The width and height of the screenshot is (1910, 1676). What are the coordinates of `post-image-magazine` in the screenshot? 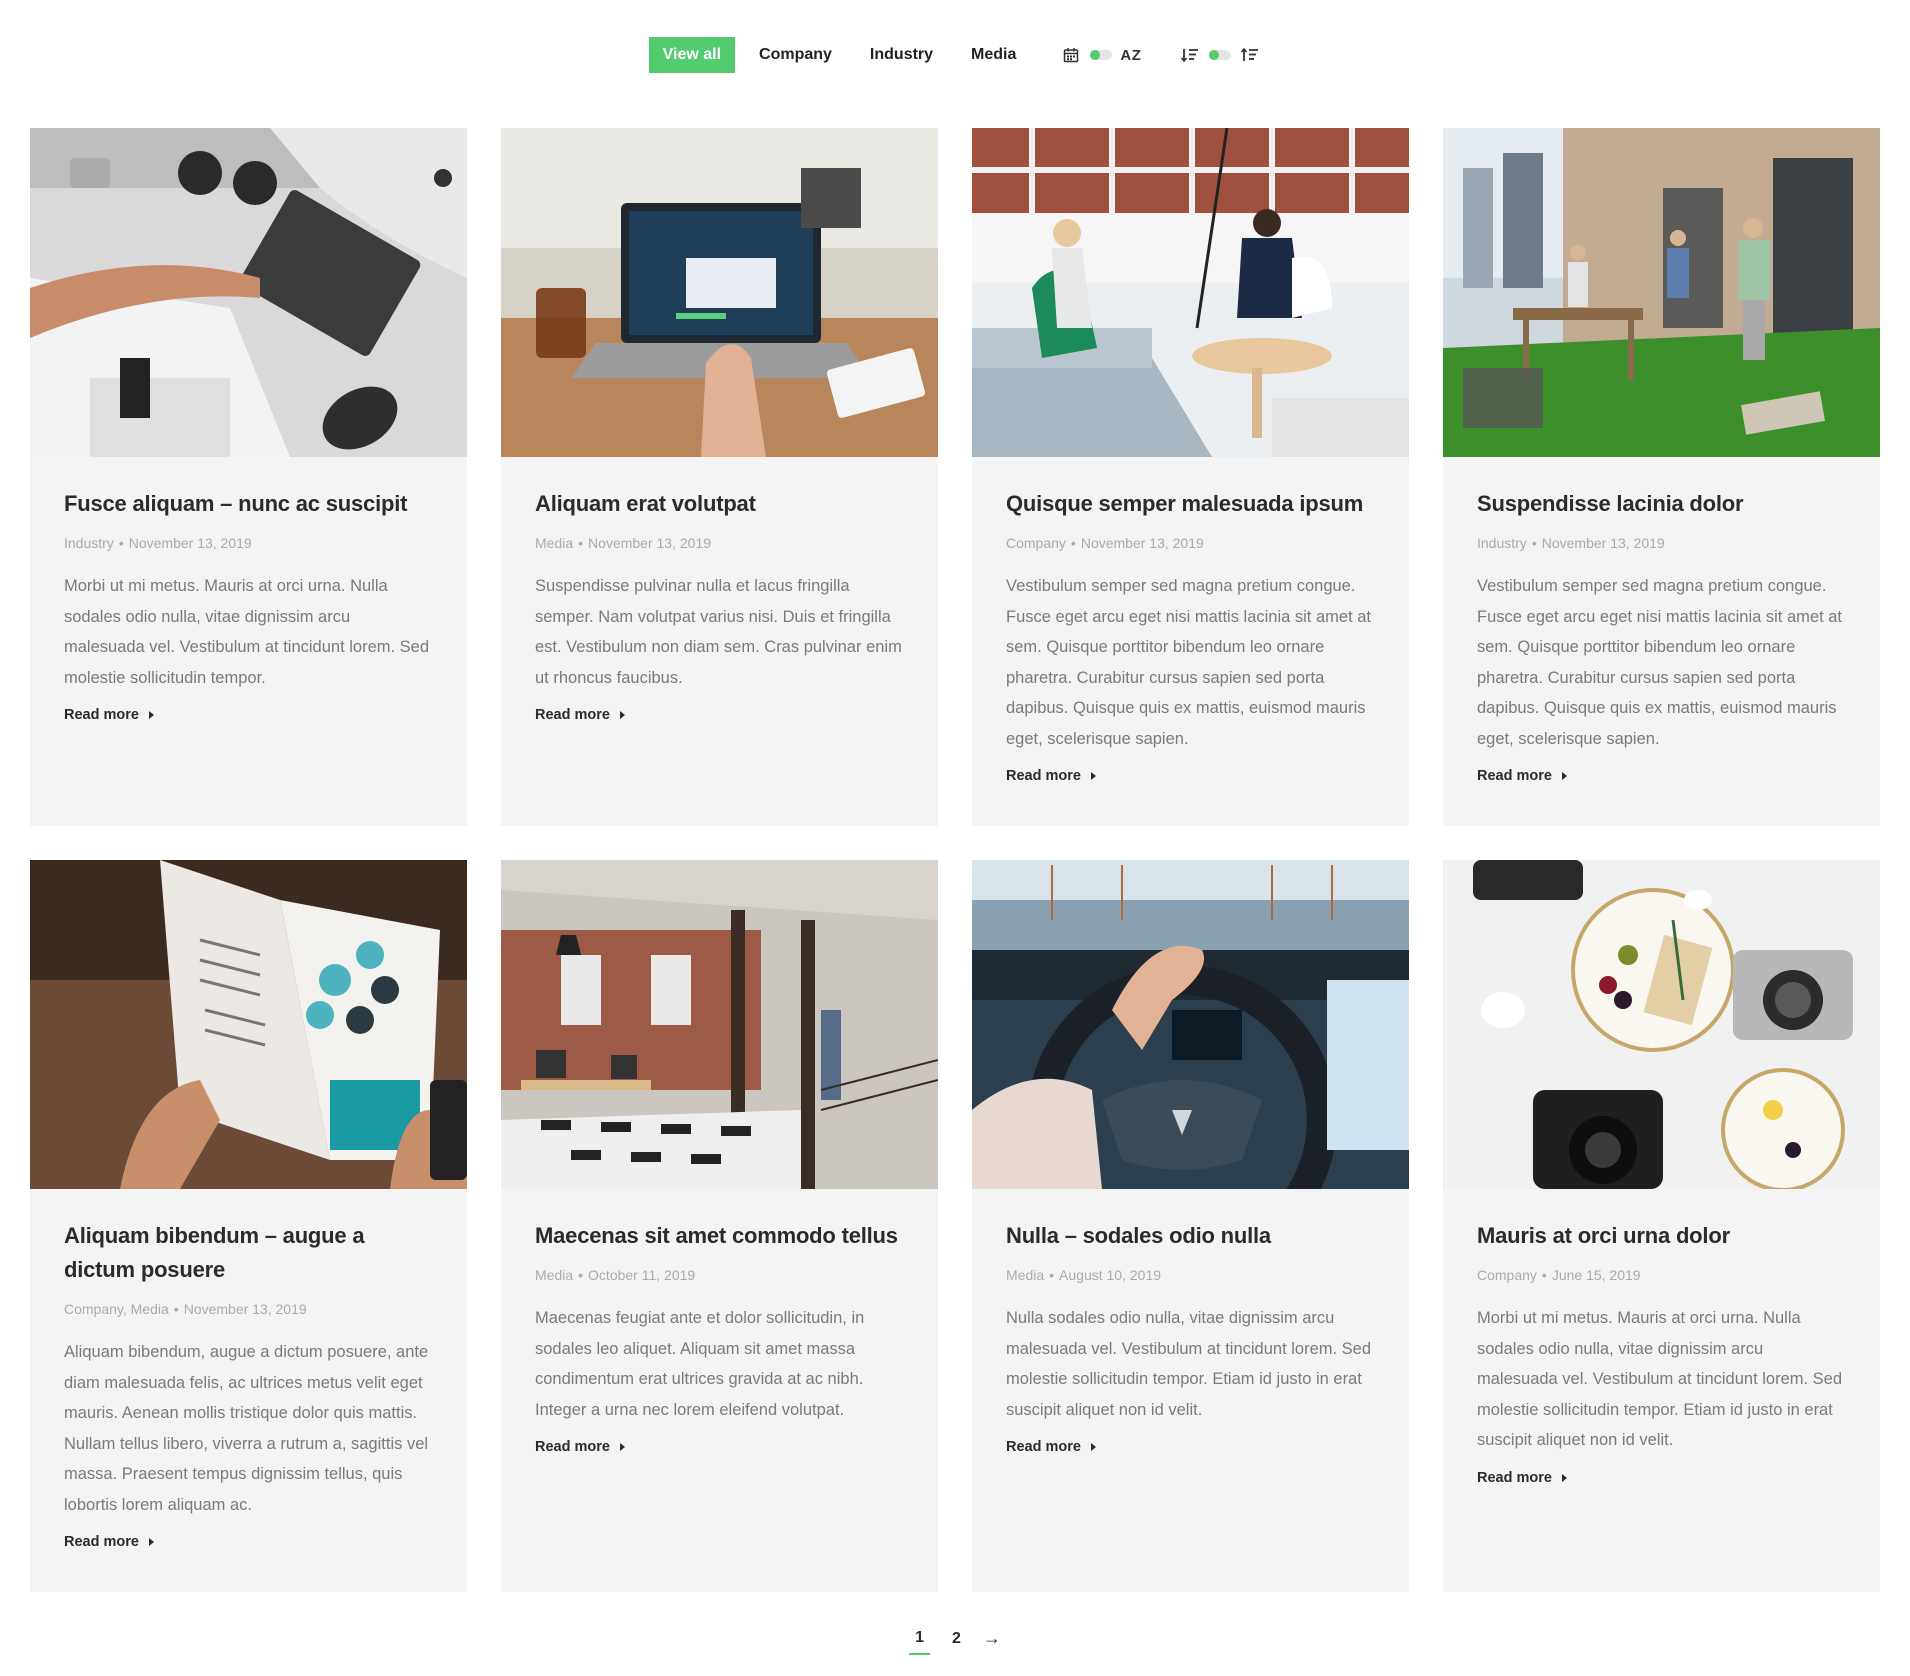 It's located at (248, 1024).